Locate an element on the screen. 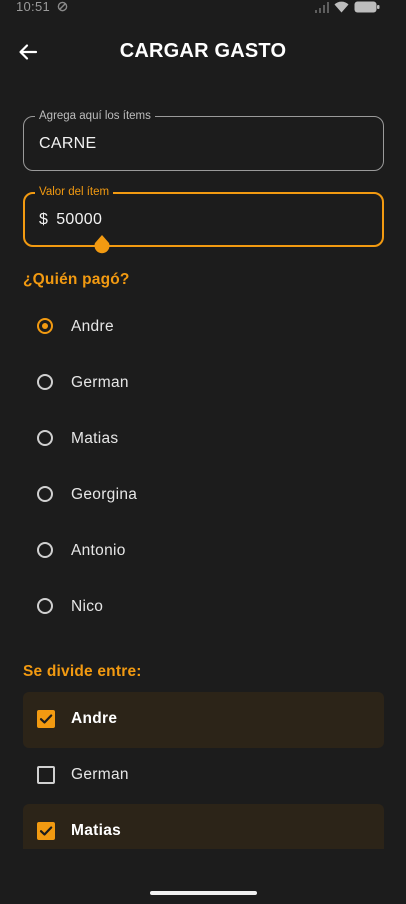 This screenshot has height=904, width=406. items-field: Agrega aquí los ítems CARNE is located at coordinates (203, 140).